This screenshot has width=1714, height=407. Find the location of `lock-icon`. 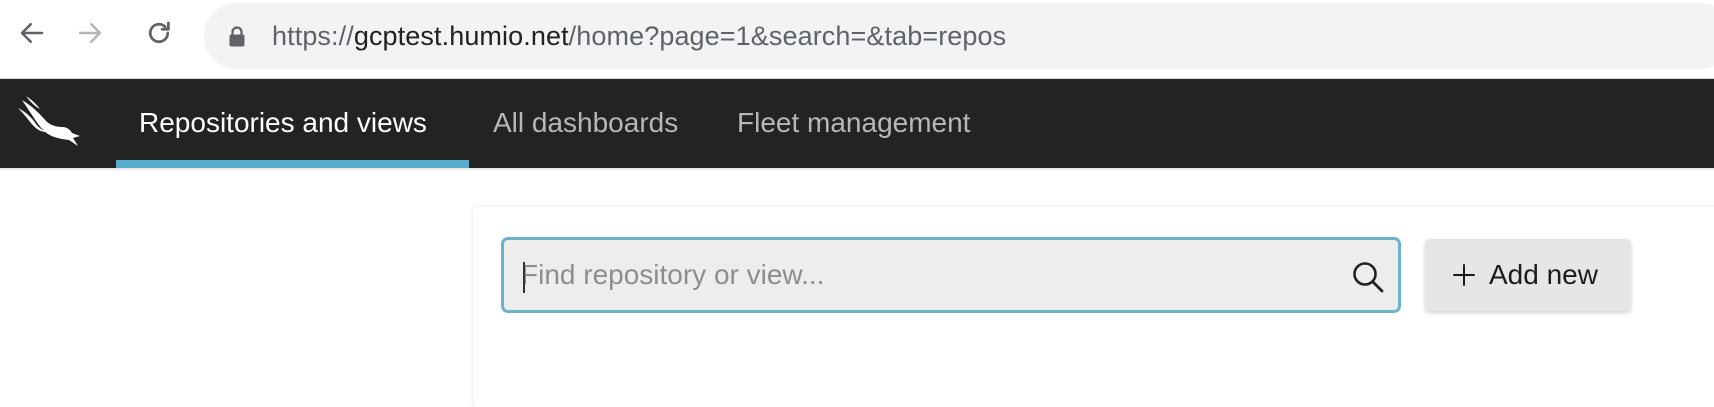

lock-icon is located at coordinates (237, 36).